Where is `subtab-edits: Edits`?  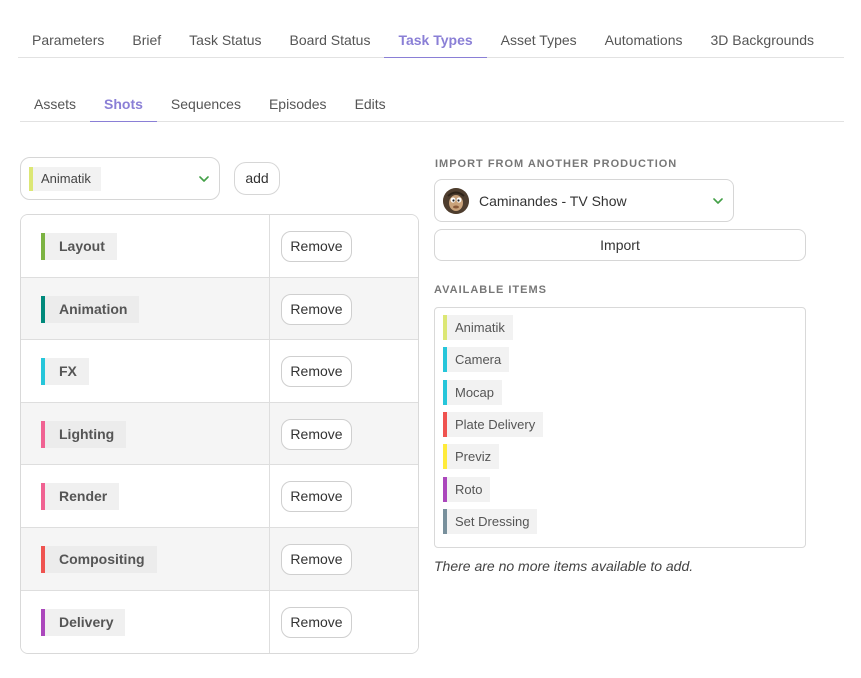
subtab-edits: Edits is located at coordinates (370, 104).